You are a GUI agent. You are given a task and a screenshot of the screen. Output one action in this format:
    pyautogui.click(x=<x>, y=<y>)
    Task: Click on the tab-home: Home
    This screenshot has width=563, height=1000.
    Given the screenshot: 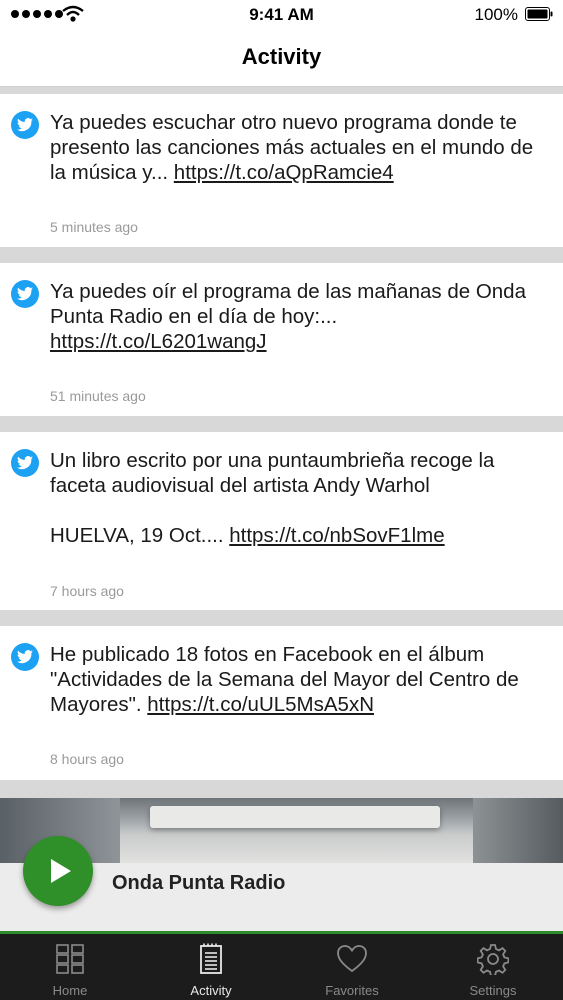 What is the action you would take?
    pyautogui.click(x=70, y=967)
    